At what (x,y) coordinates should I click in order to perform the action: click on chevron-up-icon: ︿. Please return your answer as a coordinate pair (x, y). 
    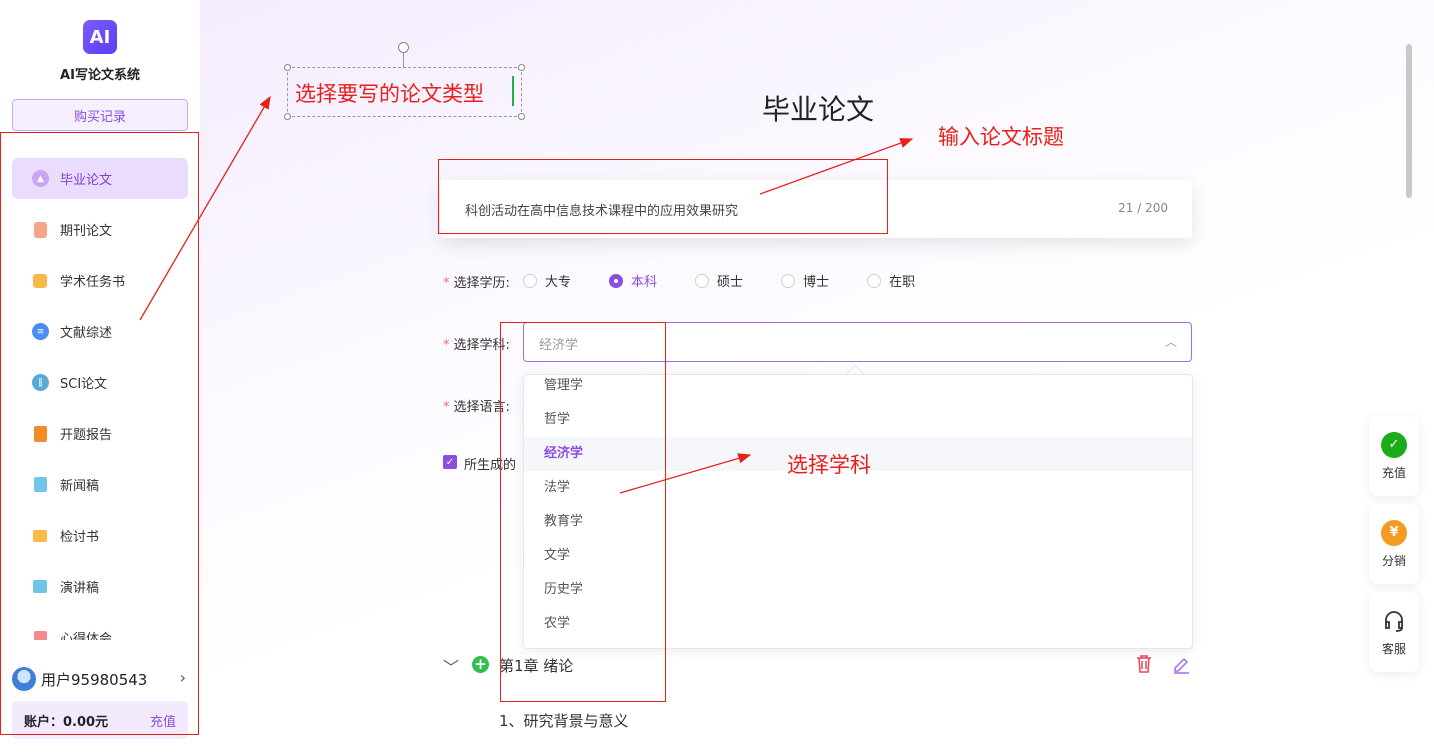
    Looking at the image, I should click on (1170, 342).